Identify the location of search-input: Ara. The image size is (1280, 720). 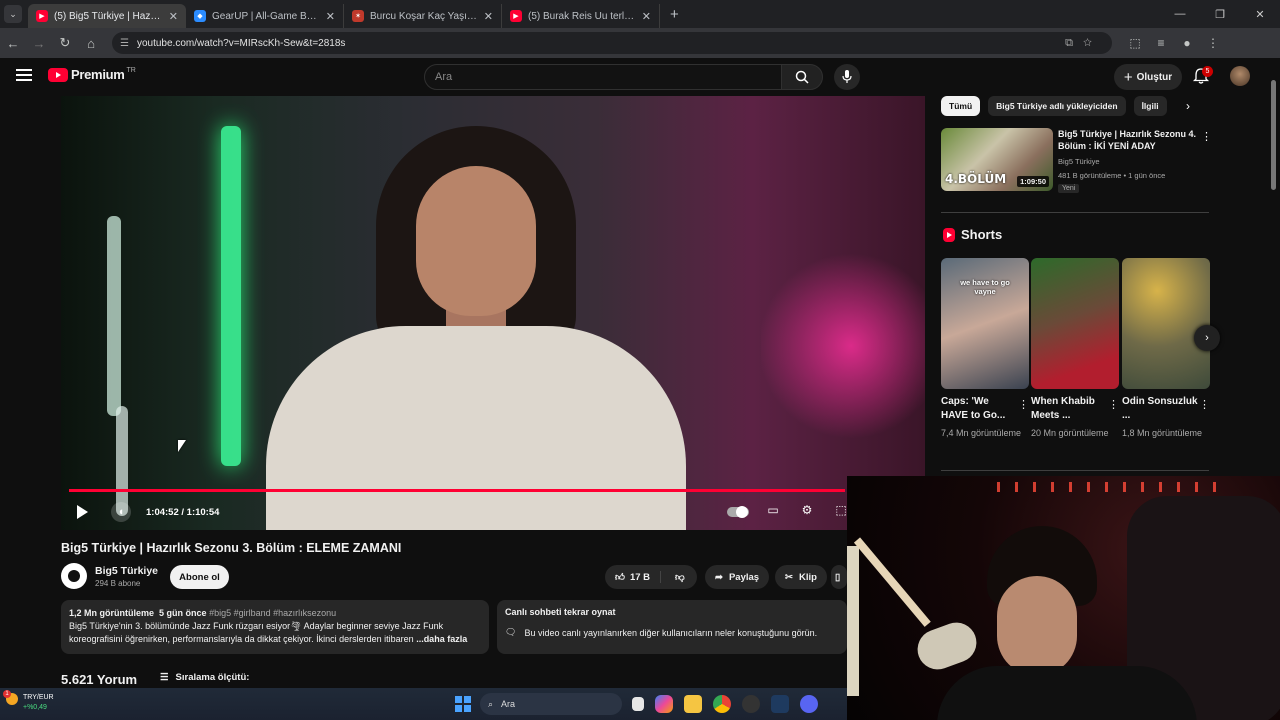
(603, 77).